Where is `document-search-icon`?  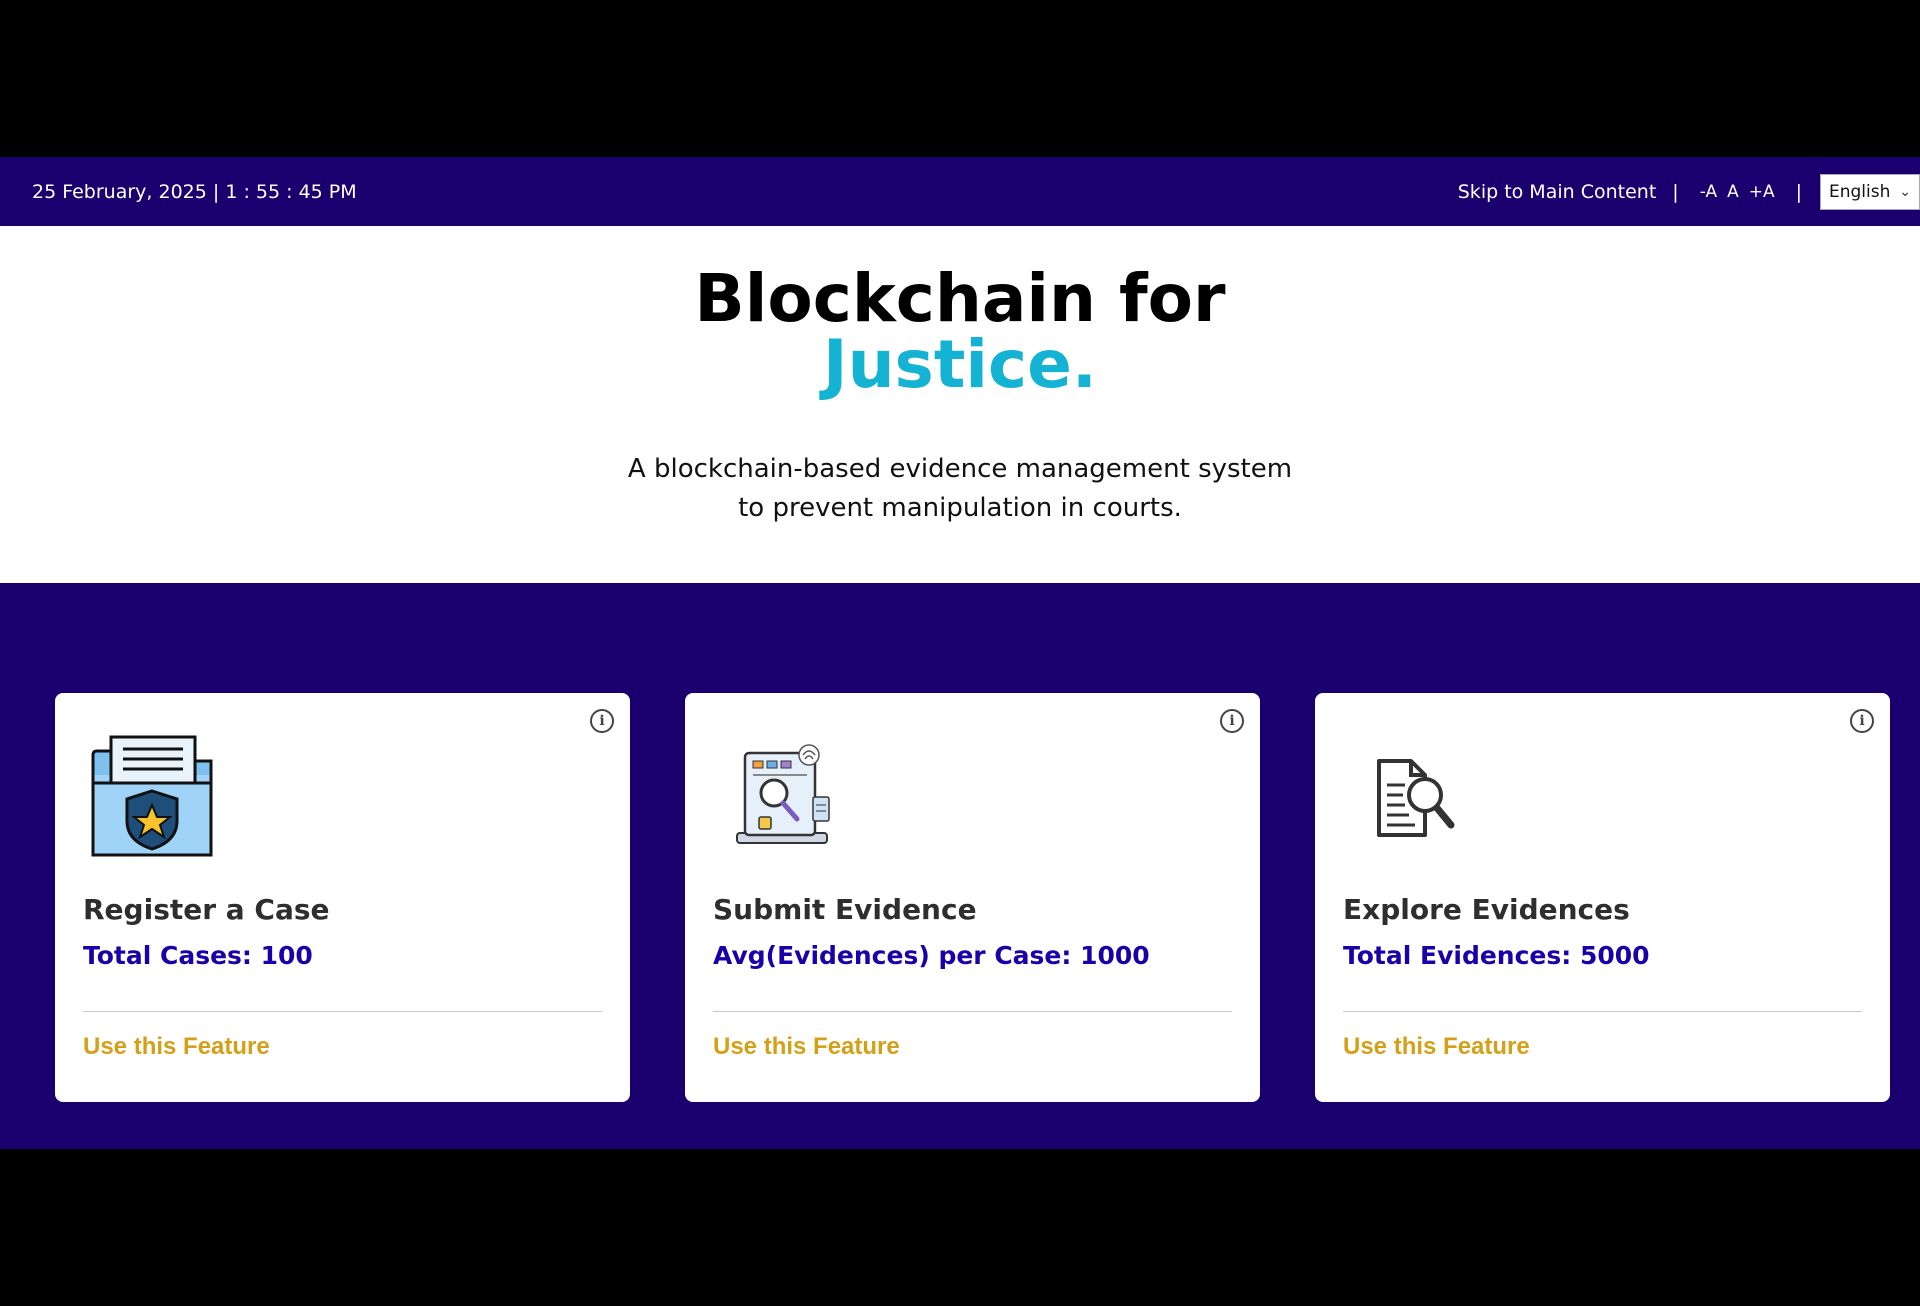 document-search-icon is located at coordinates (1416, 798).